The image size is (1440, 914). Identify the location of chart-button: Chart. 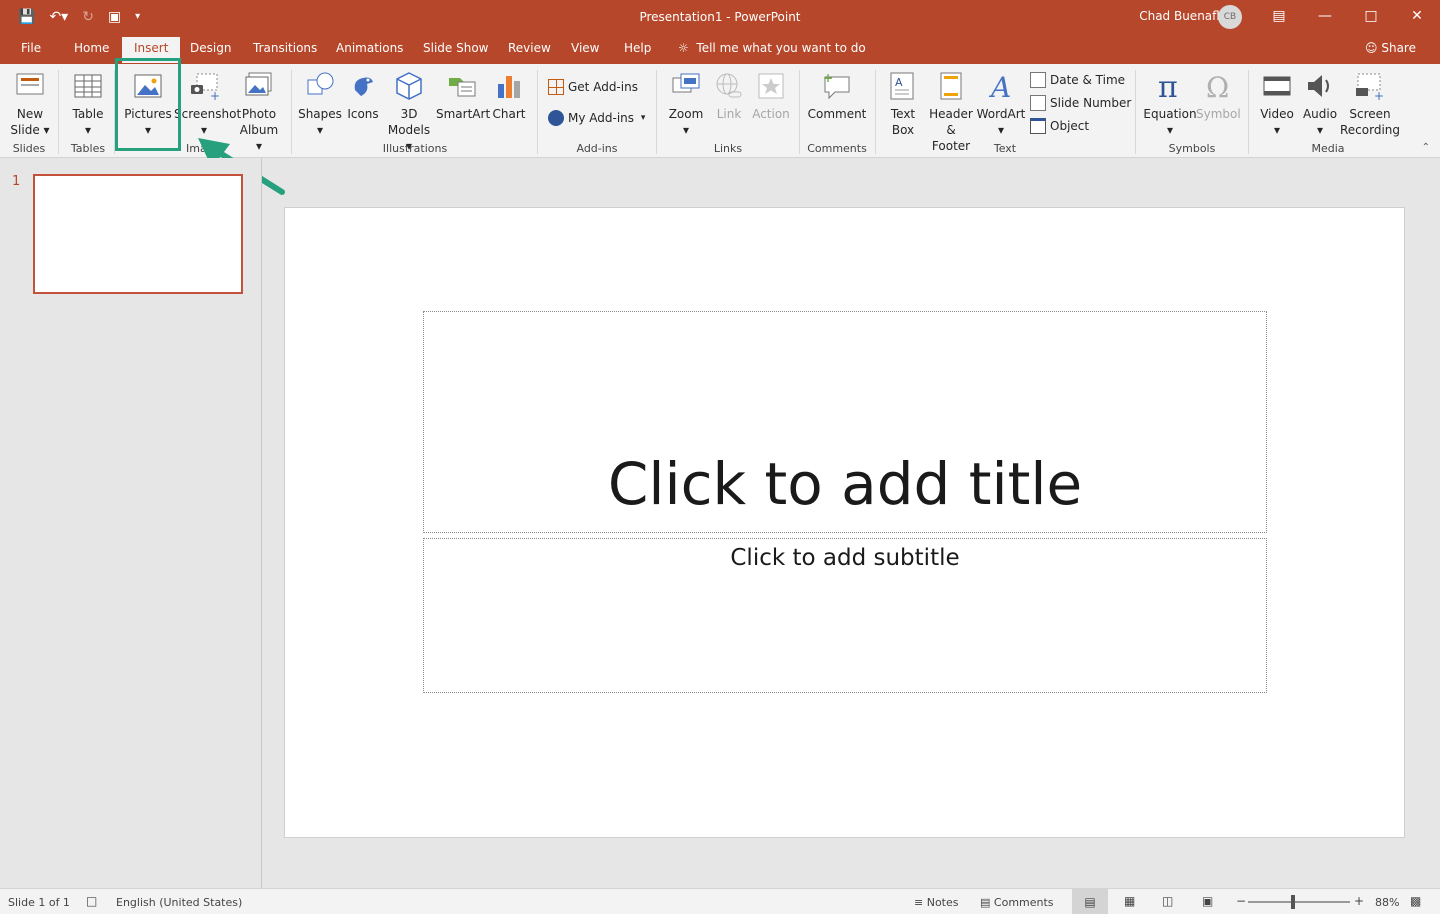
(509, 96).